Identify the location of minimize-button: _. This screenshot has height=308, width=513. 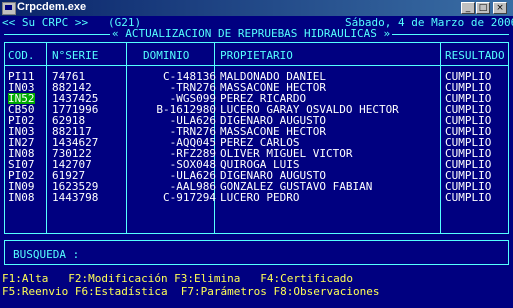
(468, 8).